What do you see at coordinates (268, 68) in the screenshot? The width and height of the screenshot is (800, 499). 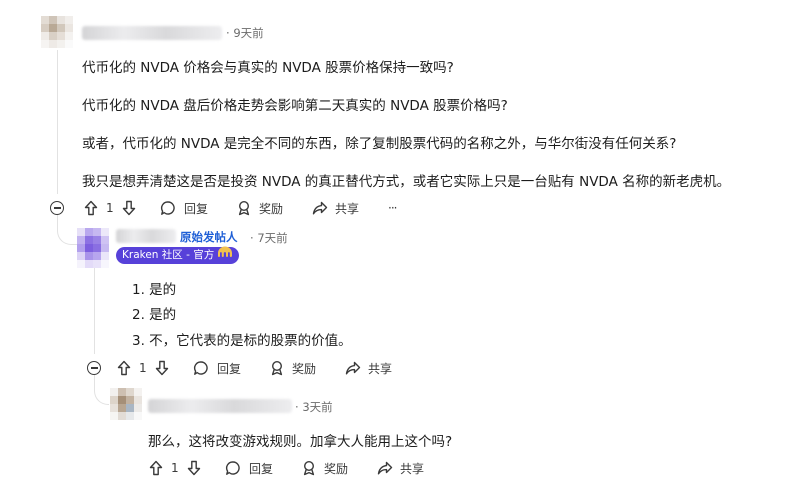 I see `comment-paragraph: 代币化的 NVDA 价格会与真实的 NVDA 股票价格保持一致吗?` at bounding box center [268, 68].